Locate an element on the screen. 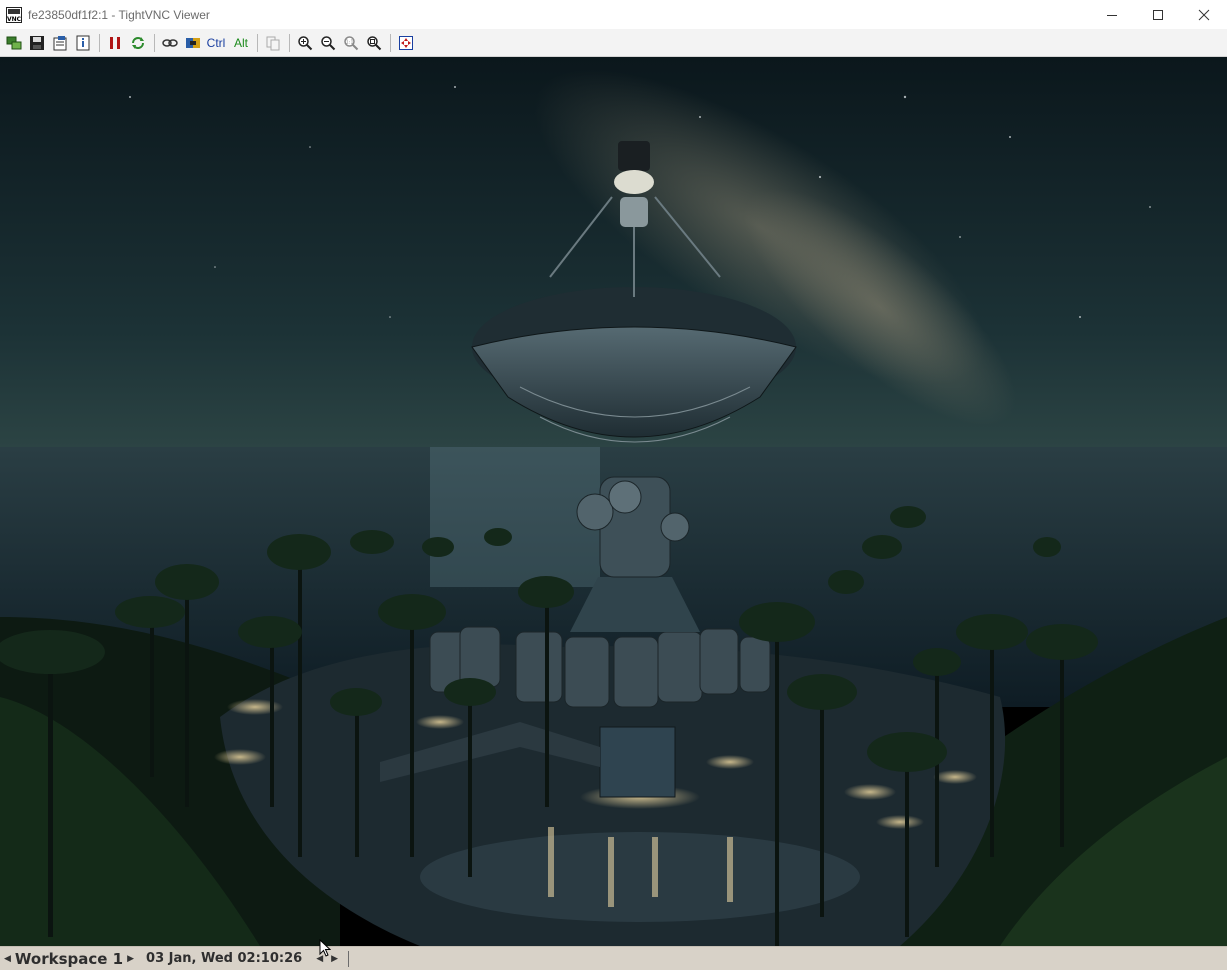  new-connection-icon is located at coordinates (14, 42).